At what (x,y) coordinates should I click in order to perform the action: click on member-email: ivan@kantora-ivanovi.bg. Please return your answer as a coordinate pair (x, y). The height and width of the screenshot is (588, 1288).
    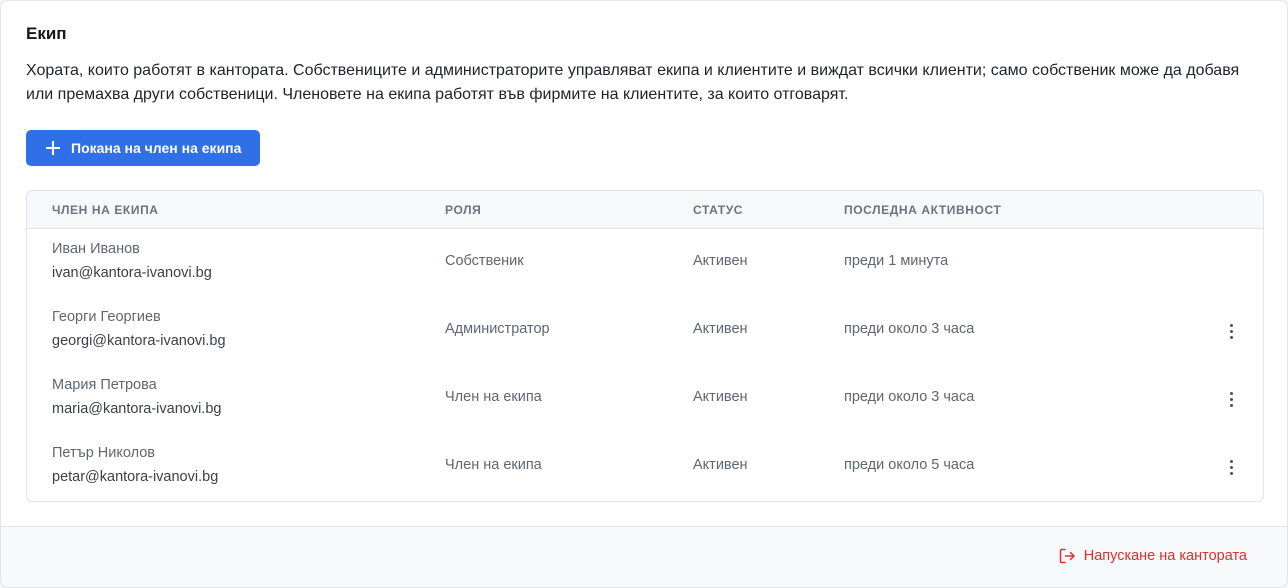
    Looking at the image, I should click on (132, 273).